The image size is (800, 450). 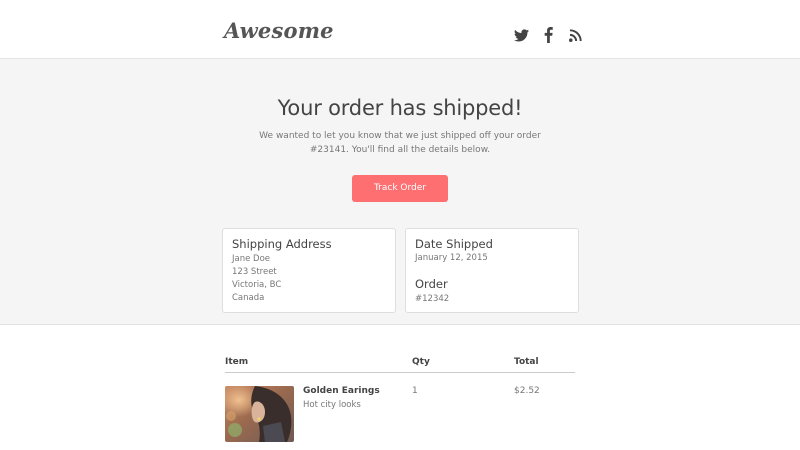 I want to click on facebook-icon, so click(x=548, y=35).